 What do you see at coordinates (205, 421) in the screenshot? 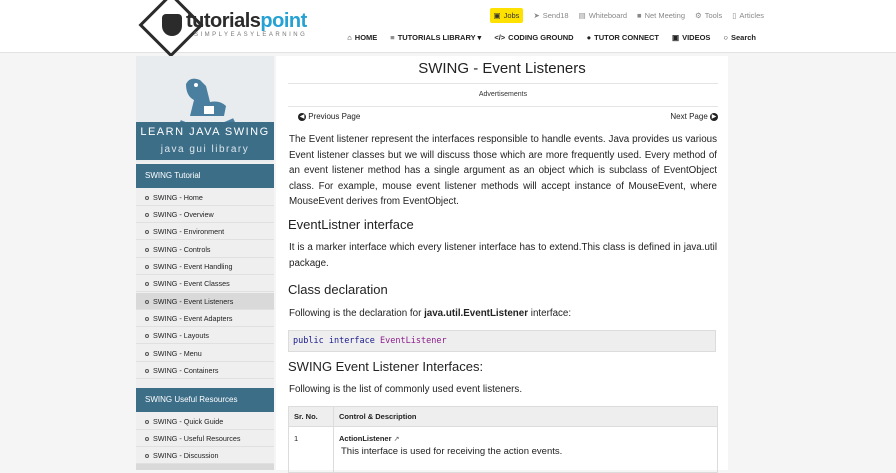
I see `sidebar-item: SWING - Quick Guide` at bounding box center [205, 421].